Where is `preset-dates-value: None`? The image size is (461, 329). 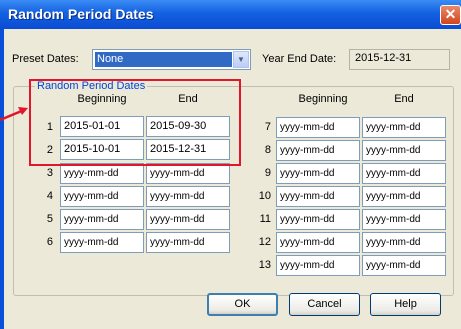 preset-dates-value: None is located at coordinates (163, 59).